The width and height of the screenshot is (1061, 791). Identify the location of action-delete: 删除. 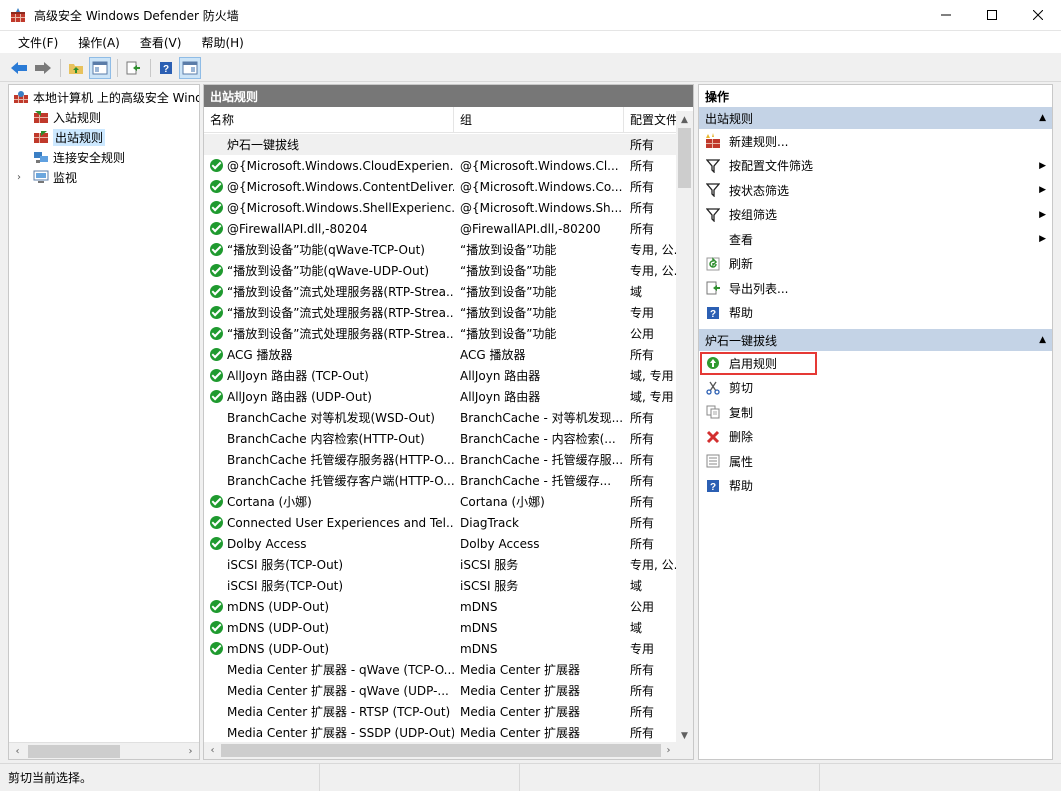
(875, 437).